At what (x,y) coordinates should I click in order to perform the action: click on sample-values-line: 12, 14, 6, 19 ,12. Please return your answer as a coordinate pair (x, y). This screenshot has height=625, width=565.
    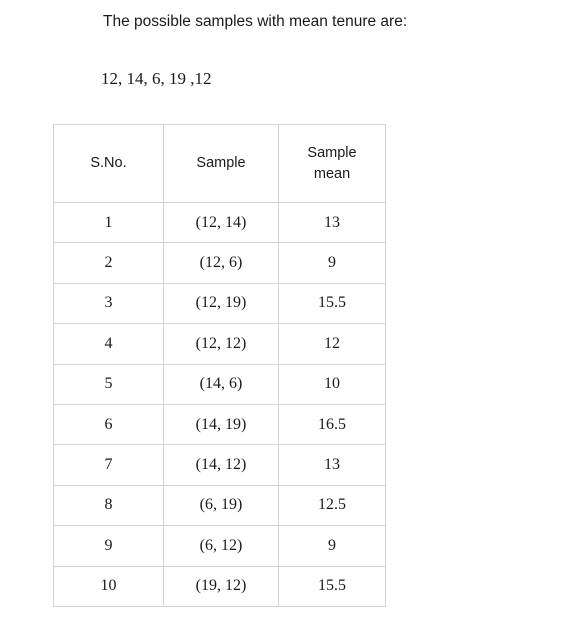
    Looking at the image, I should click on (156, 78).